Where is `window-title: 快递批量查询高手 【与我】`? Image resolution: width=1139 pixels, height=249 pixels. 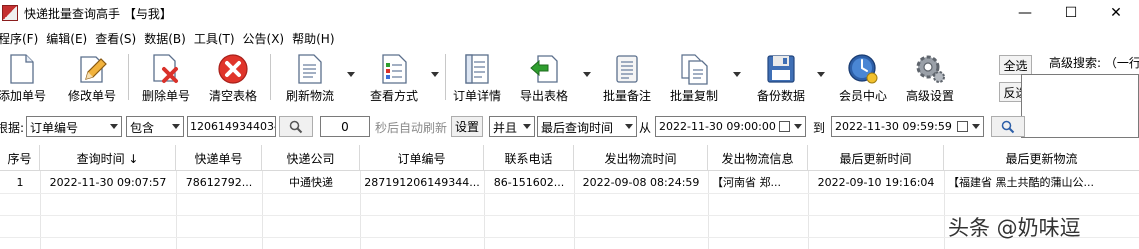
window-title: 快递批量查询高手 【与我】 is located at coordinates (98, 14).